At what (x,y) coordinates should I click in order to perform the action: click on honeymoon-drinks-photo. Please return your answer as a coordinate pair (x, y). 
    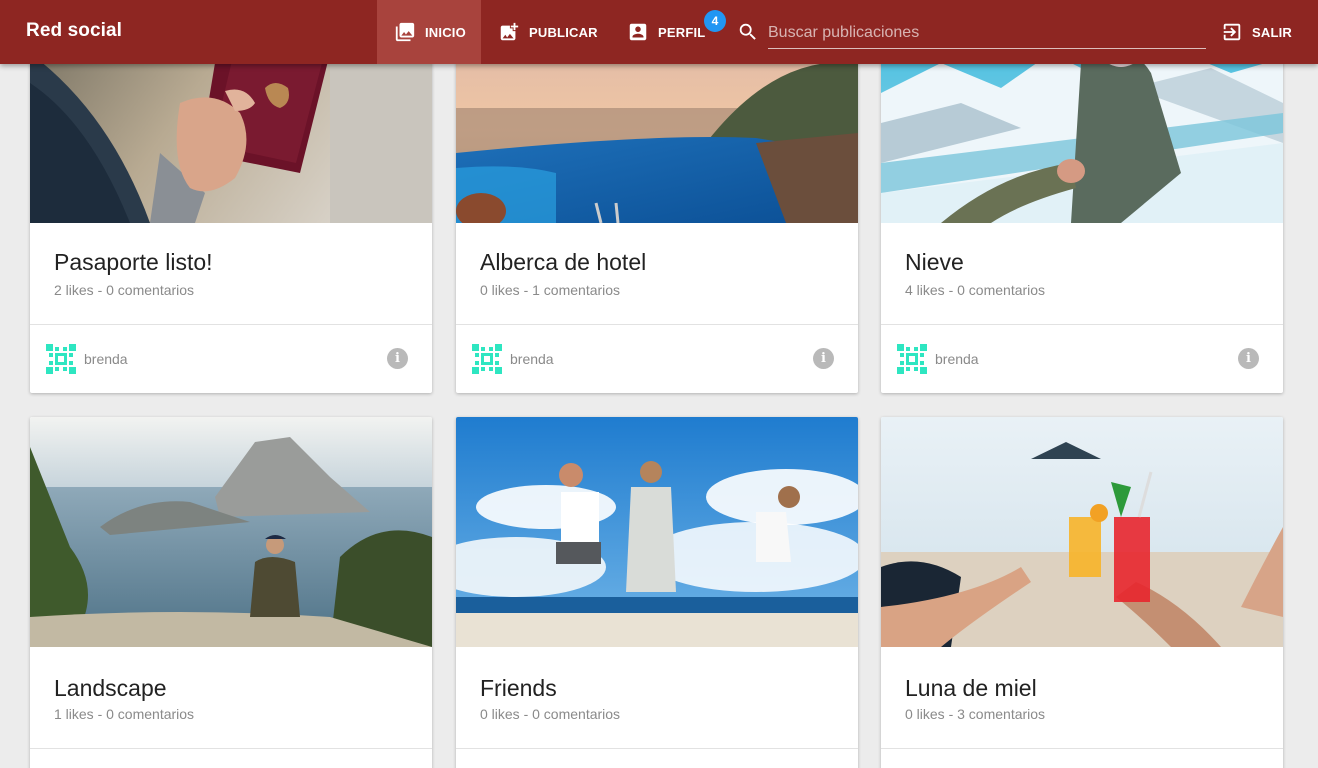
    Looking at the image, I should click on (1082, 532).